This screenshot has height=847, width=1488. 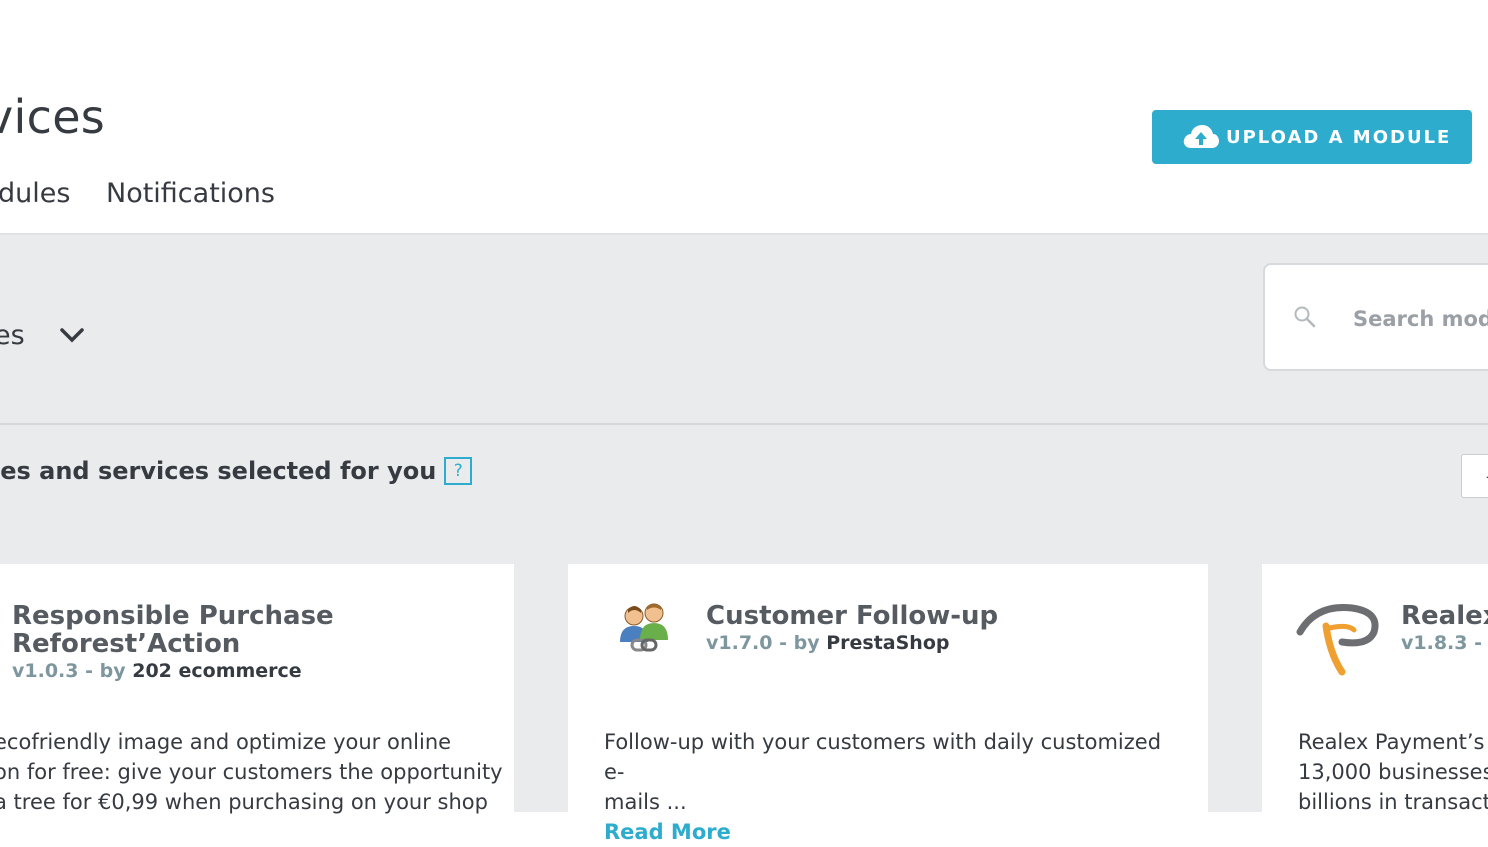 I want to click on cloud-upload-icon, so click(x=1201, y=136).